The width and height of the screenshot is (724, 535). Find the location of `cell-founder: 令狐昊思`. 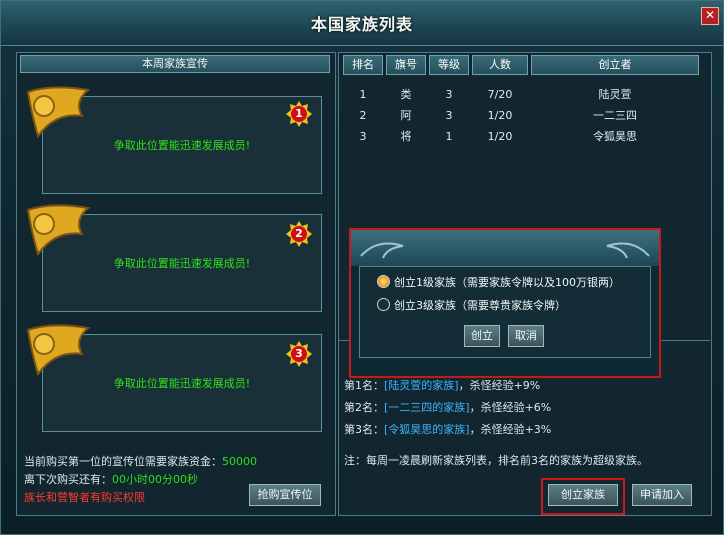

cell-founder: 令狐昊思 is located at coordinates (615, 136).